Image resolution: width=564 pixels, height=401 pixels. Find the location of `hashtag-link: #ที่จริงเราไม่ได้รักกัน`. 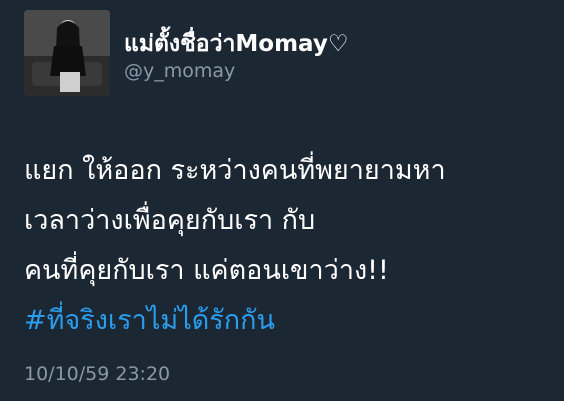

hashtag-link: #ที่จริงเราไม่ได้รักกัน is located at coordinates (289, 321).